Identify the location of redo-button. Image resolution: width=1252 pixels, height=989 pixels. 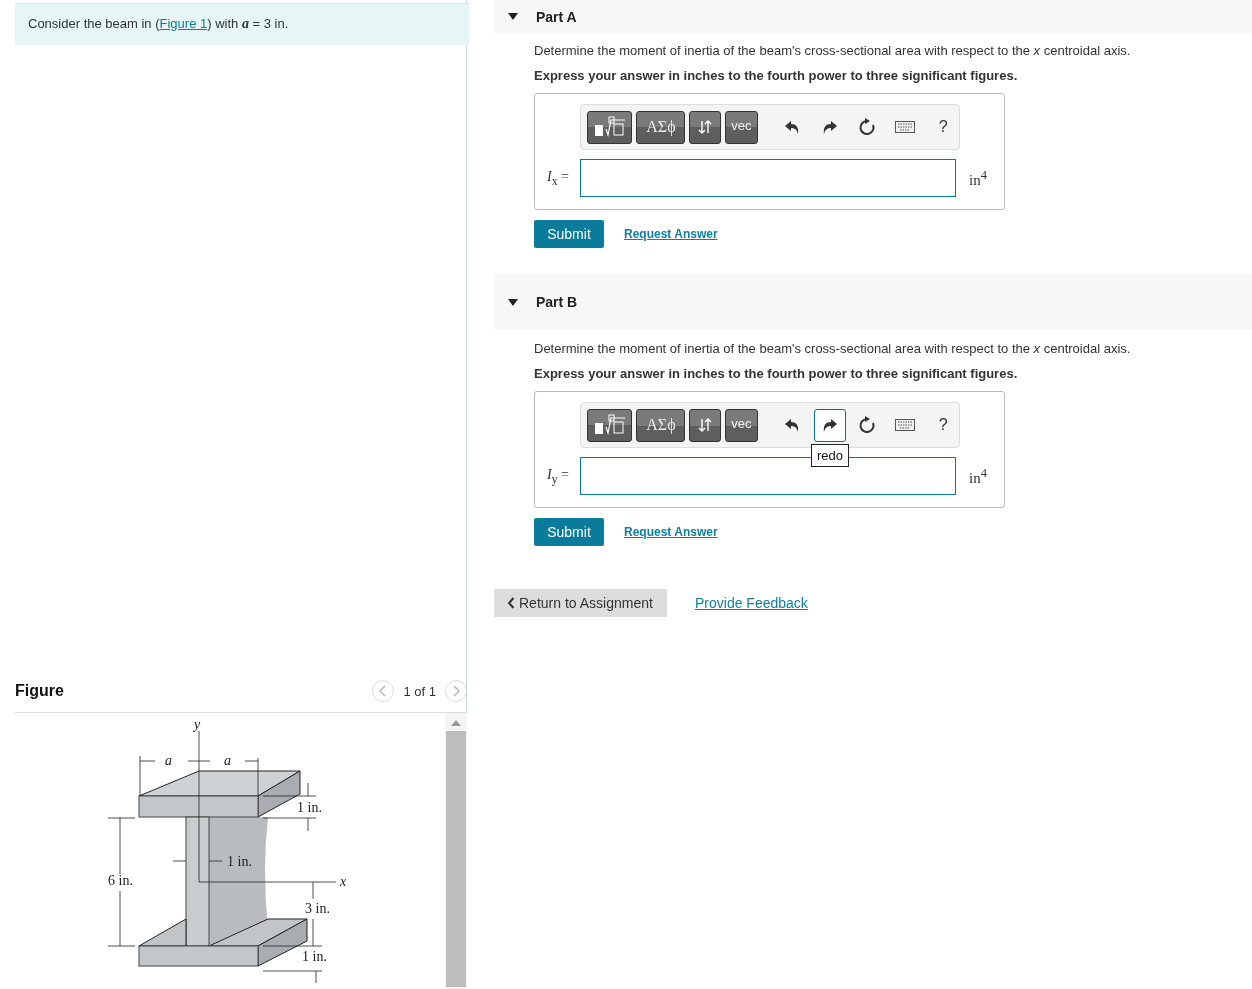
(829, 425).